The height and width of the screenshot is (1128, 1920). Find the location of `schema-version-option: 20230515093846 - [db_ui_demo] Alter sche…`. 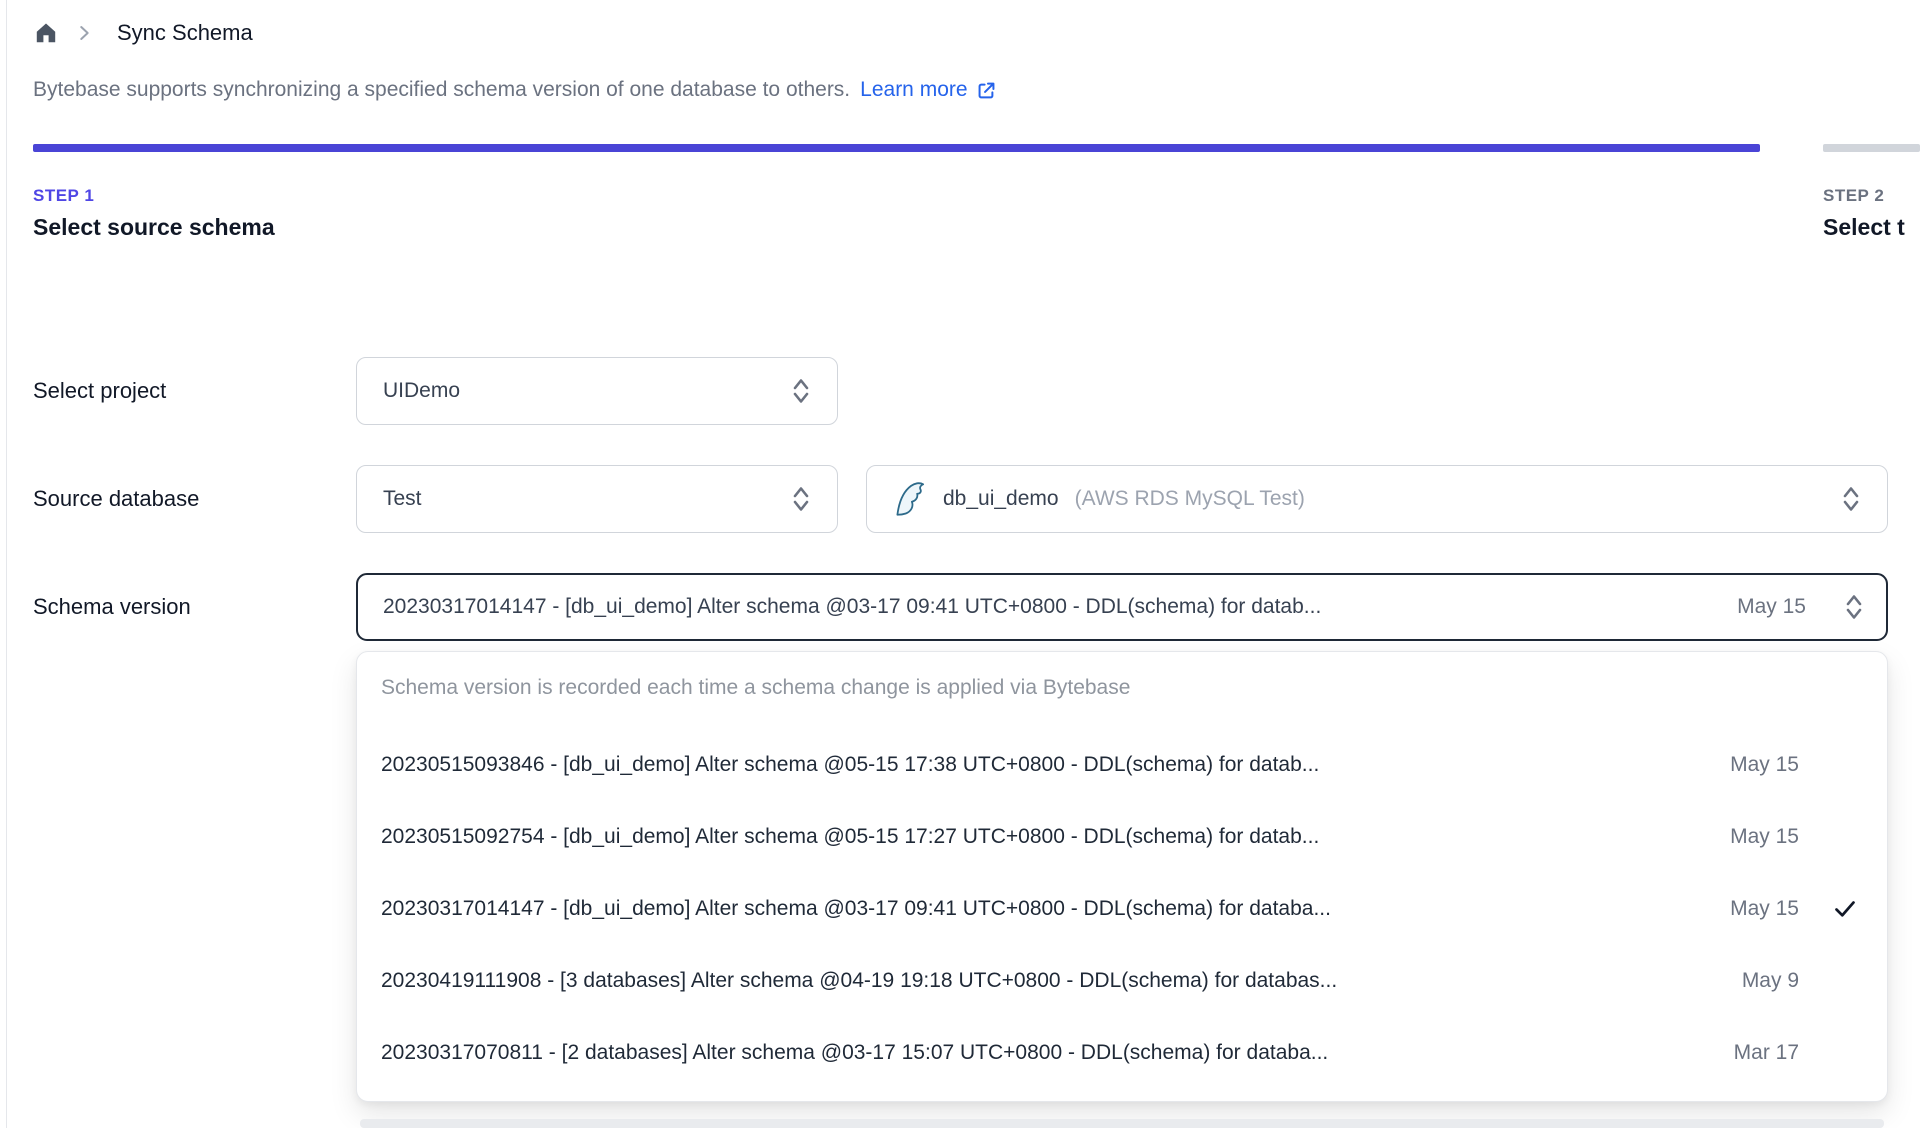

schema-version-option: 20230515093846 - [db_ui_demo] Alter sche… is located at coordinates (1122, 765).